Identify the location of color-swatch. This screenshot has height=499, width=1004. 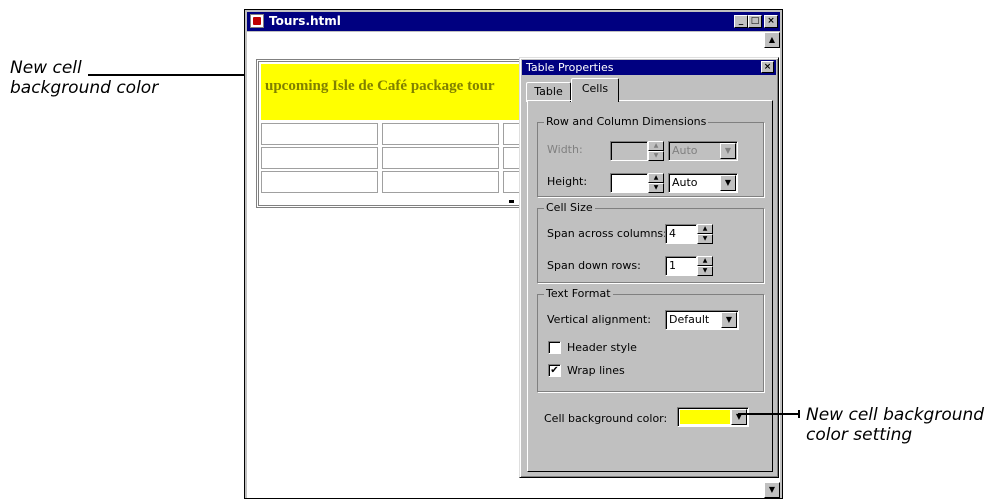
(705, 417).